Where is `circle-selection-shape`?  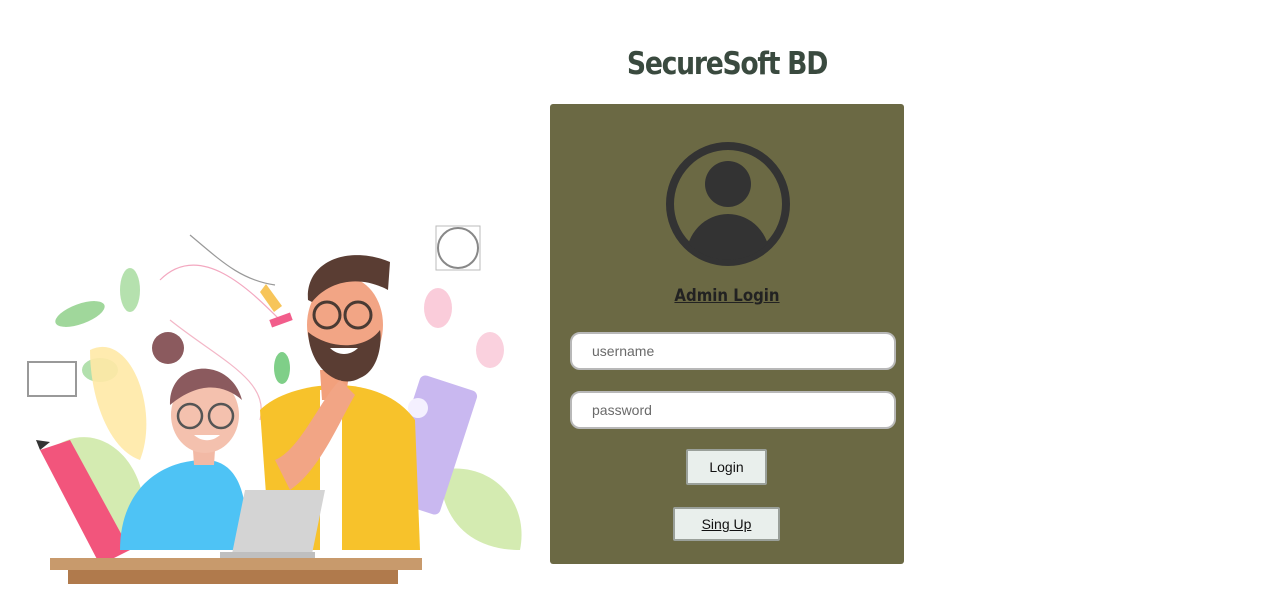 circle-selection-shape is located at coordinates (458, 248).